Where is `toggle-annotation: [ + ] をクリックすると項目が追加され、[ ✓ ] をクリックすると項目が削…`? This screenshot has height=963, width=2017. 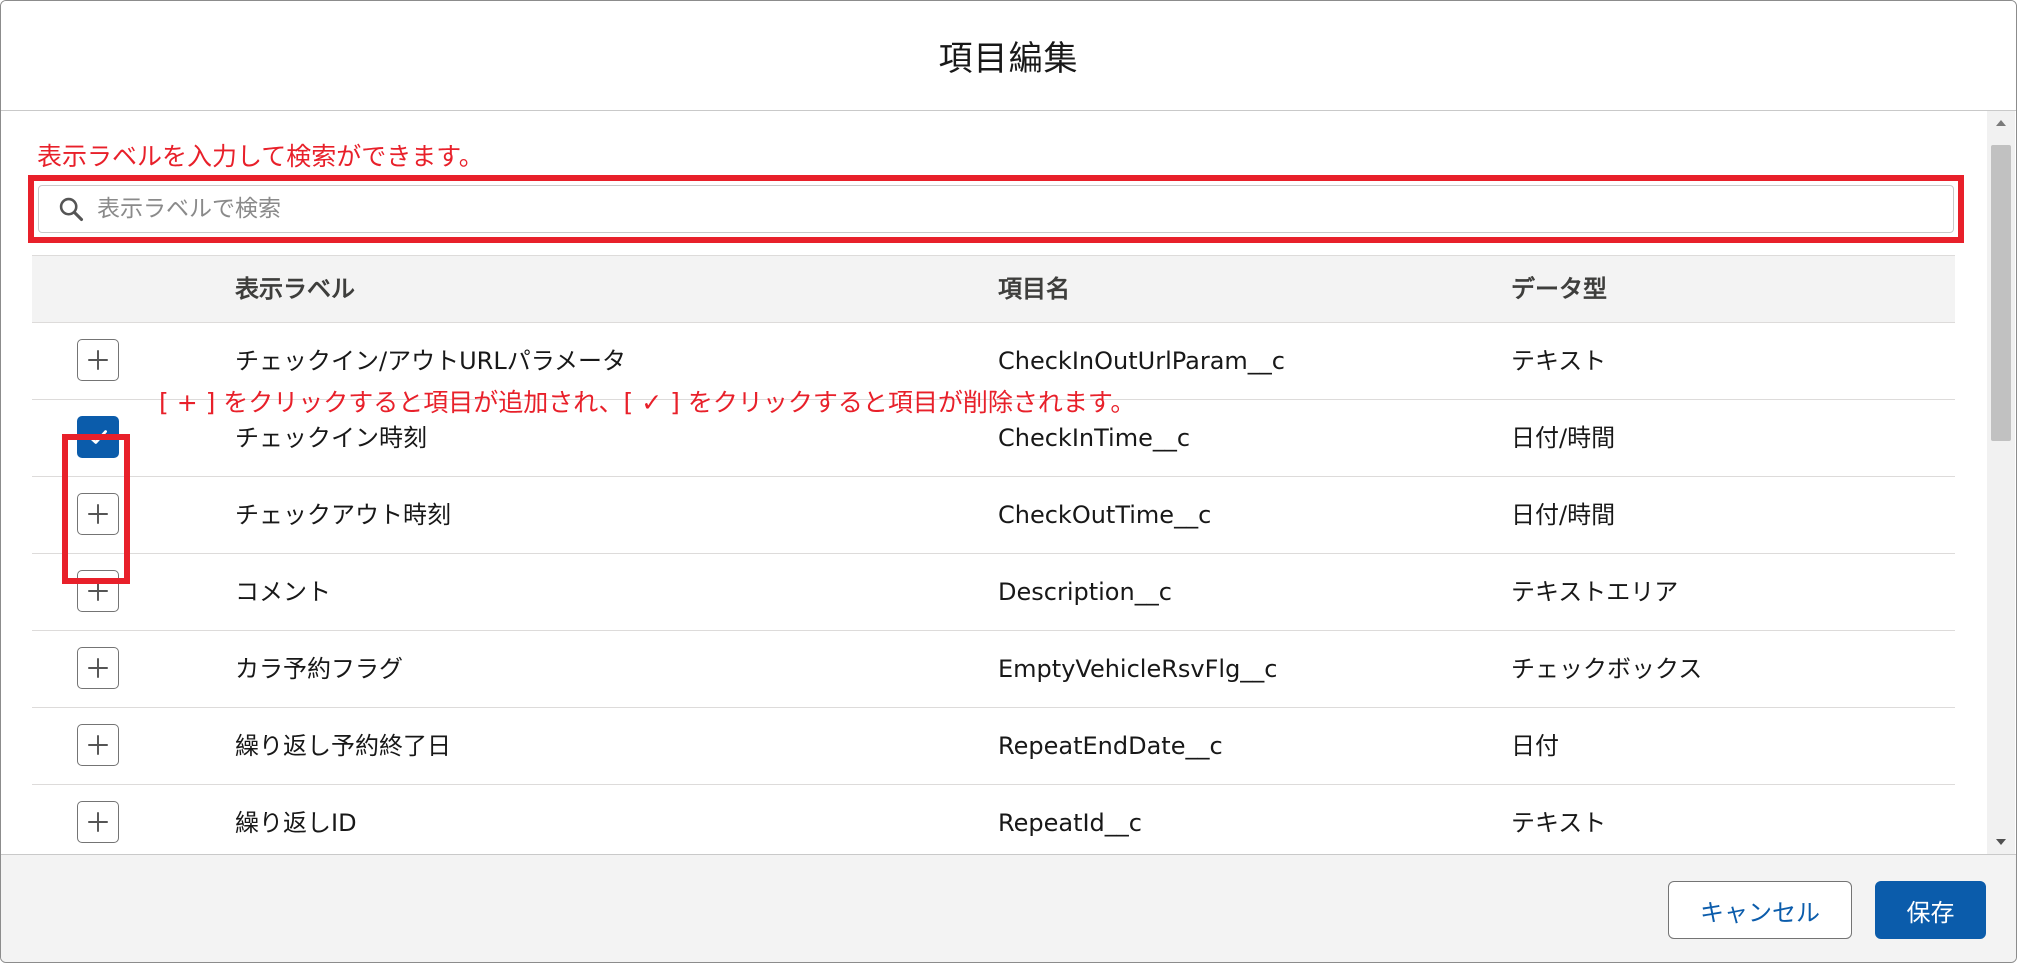
toggle-annotation: [ + ] をクリックすると項目が追加され、[ ✓ ] をクリックすると項目が削… is located at coordinates (647, 402).